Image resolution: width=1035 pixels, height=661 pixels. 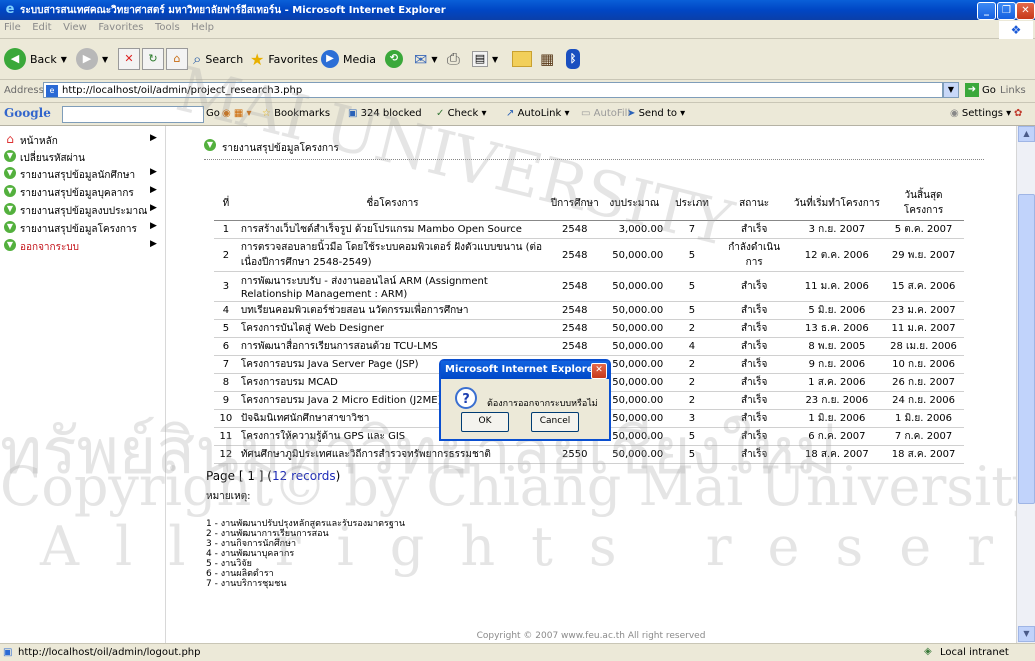 I want to click on address-dropdown-button: ▼, so click(x=951, y=90).